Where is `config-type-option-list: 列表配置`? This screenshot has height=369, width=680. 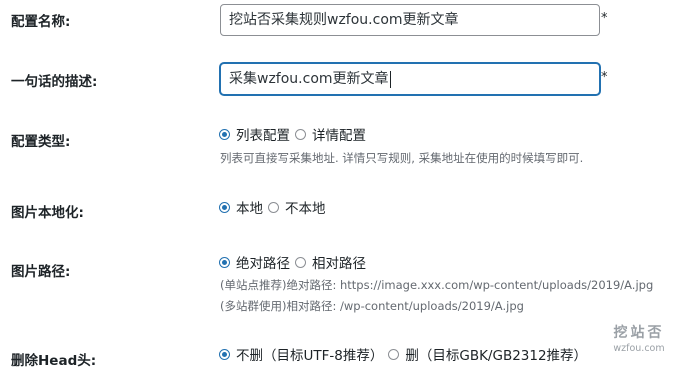
config-type-option-list: 列表配置 is located at coordinates (254, 134).